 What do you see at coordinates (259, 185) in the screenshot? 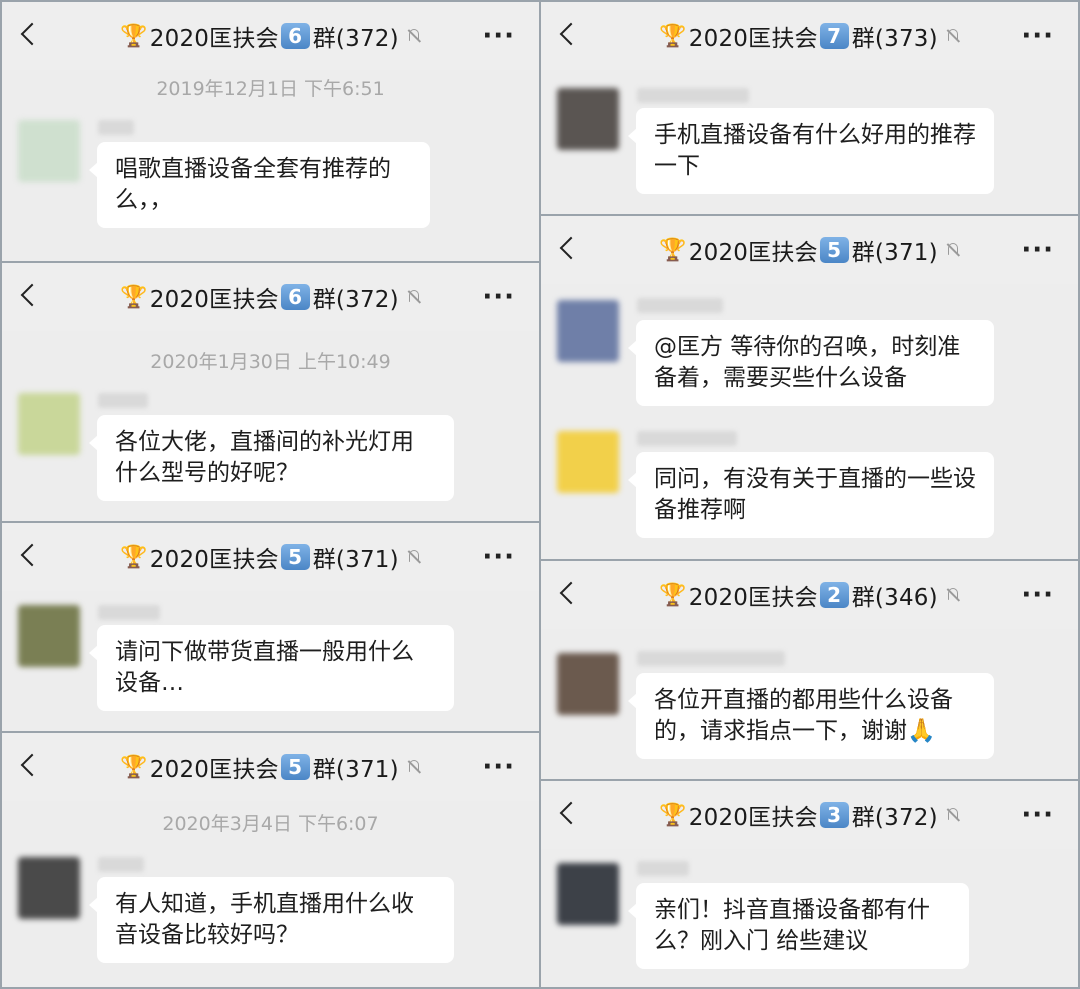
I see `message-bubble: 唱歌直播设备全套有推荐的么，，` at bounding box center [259, 185].